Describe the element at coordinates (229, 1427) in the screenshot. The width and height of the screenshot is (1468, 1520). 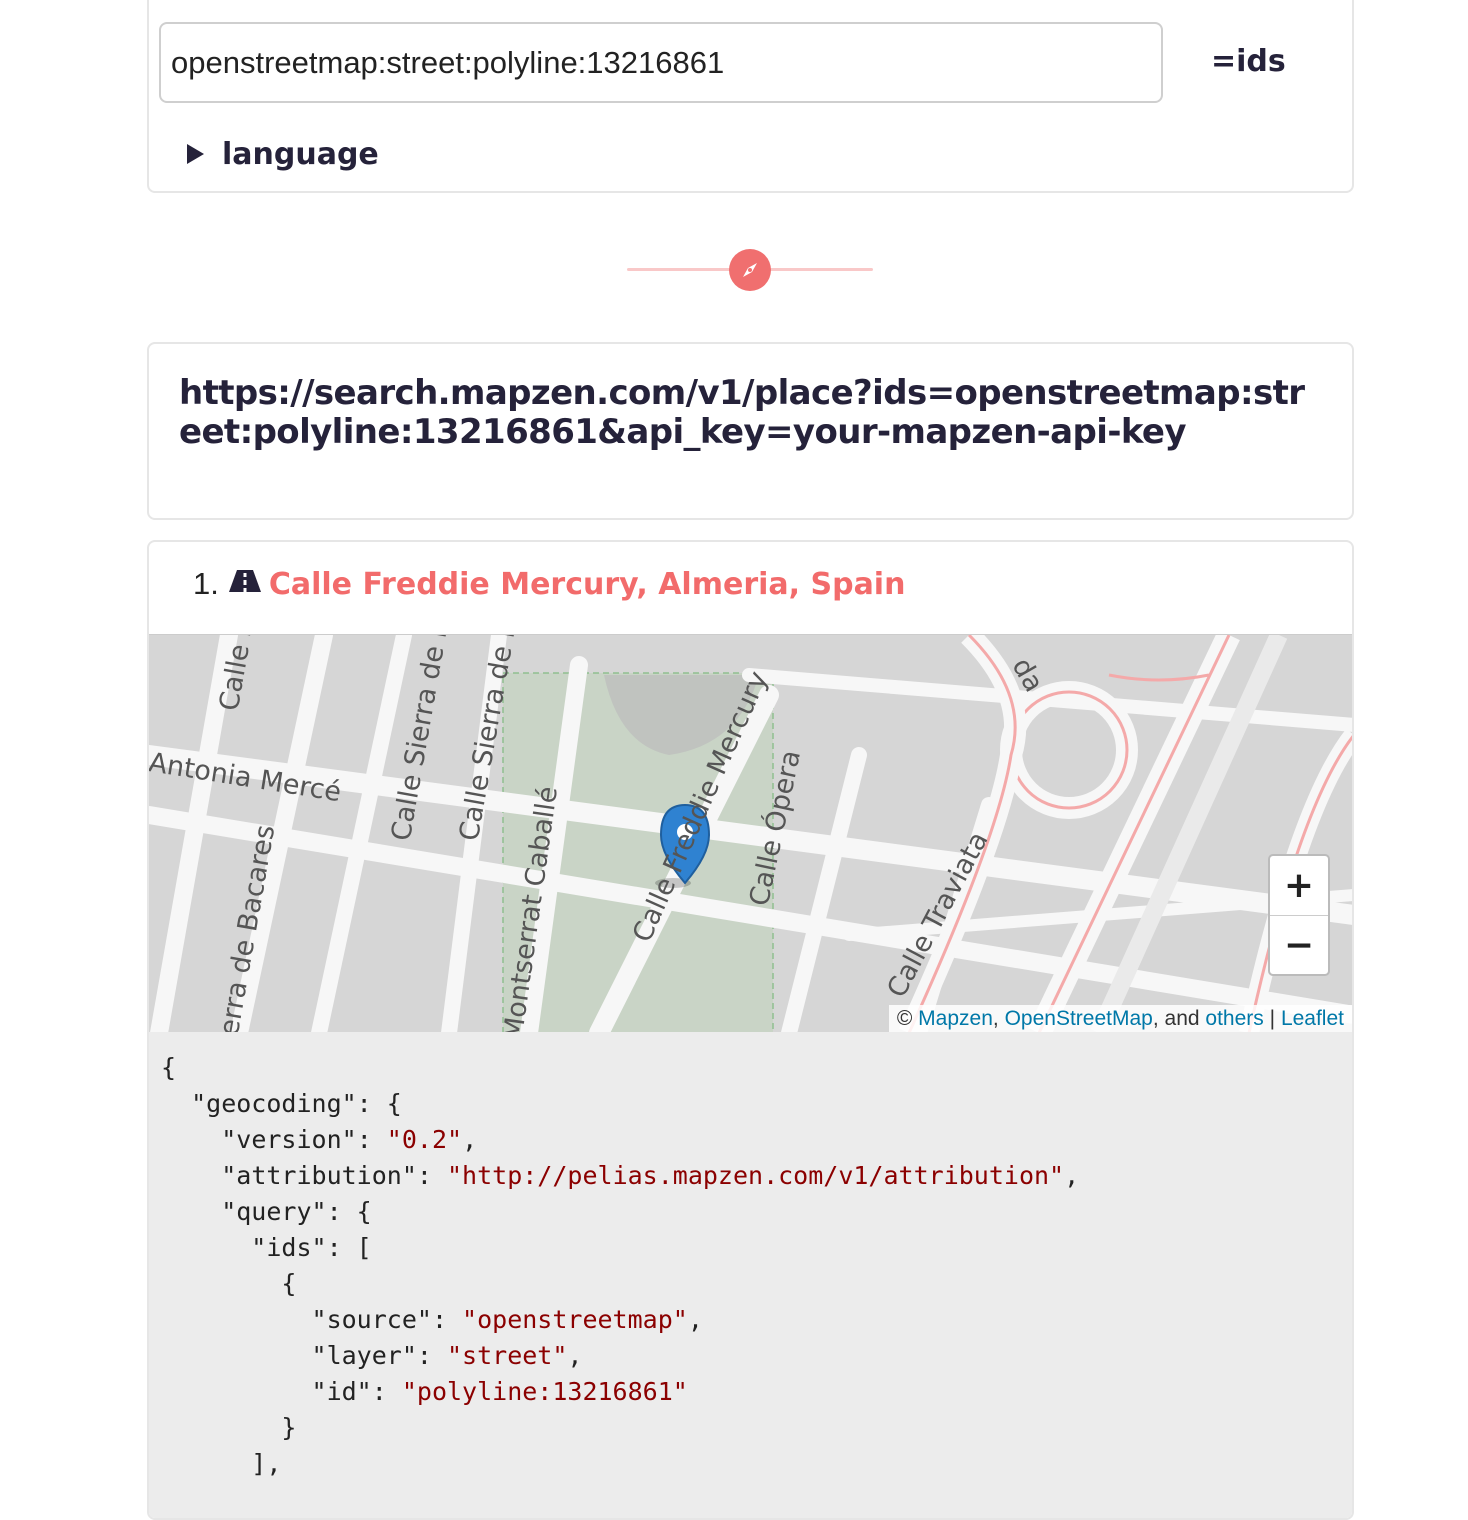
I see `json-line: }` at that location.